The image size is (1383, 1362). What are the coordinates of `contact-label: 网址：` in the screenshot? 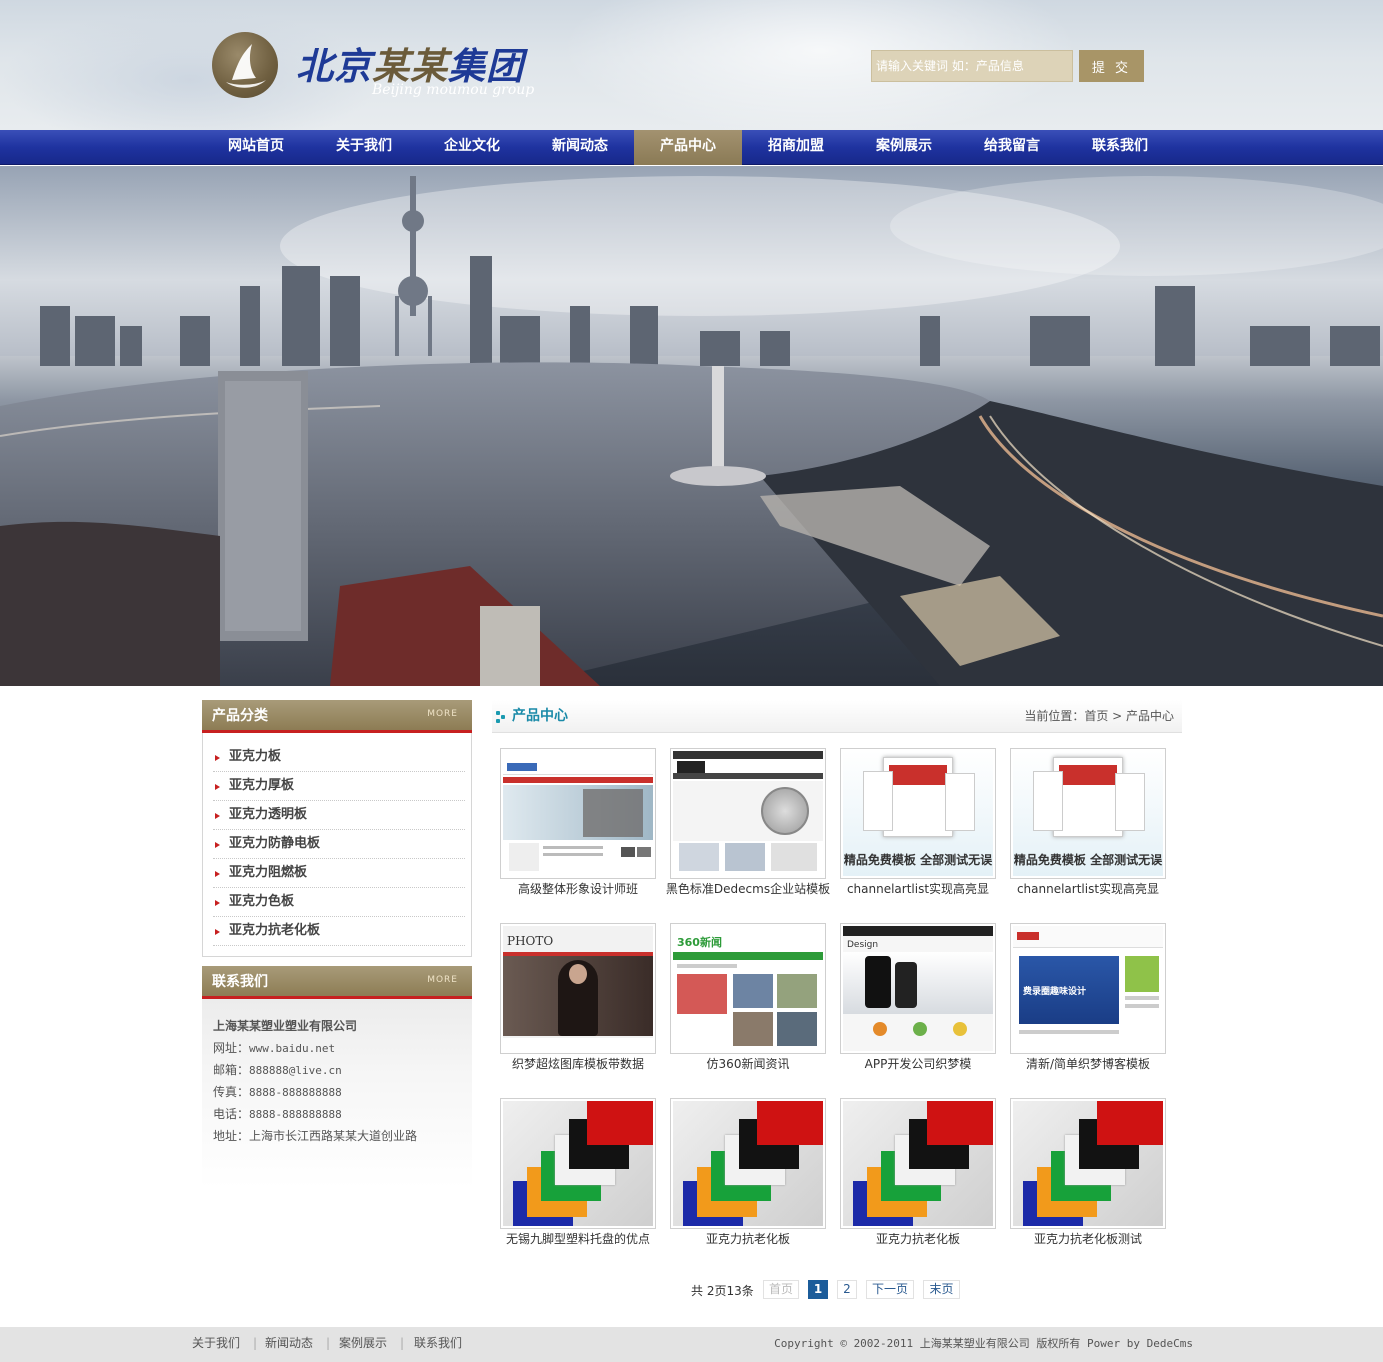 It's located at (231, 1048).